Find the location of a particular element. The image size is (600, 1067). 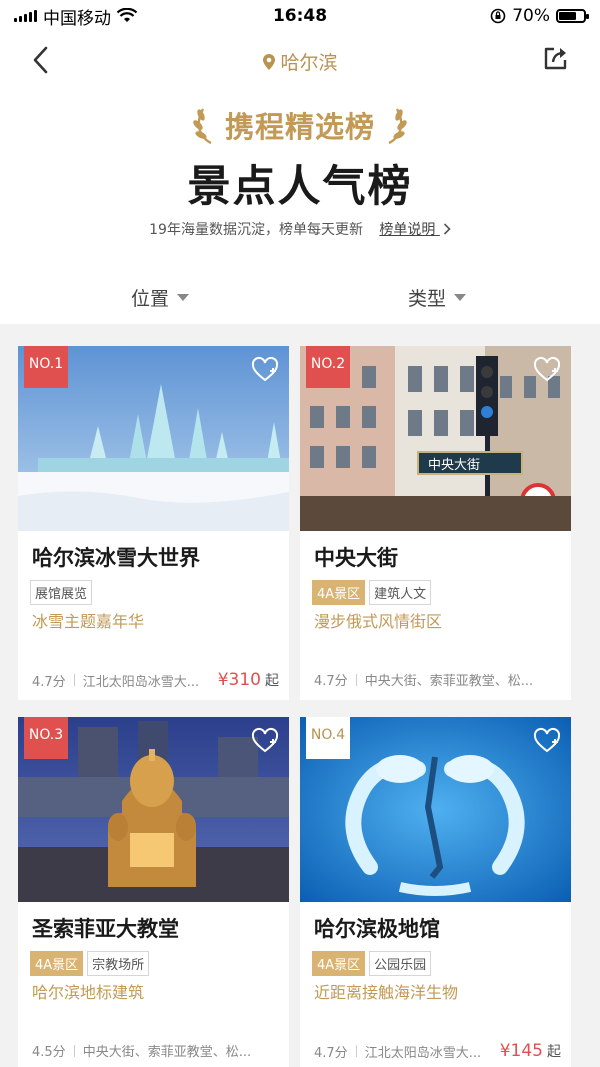

category-tag: 建筑人文 is located at coordinates (400, 592).